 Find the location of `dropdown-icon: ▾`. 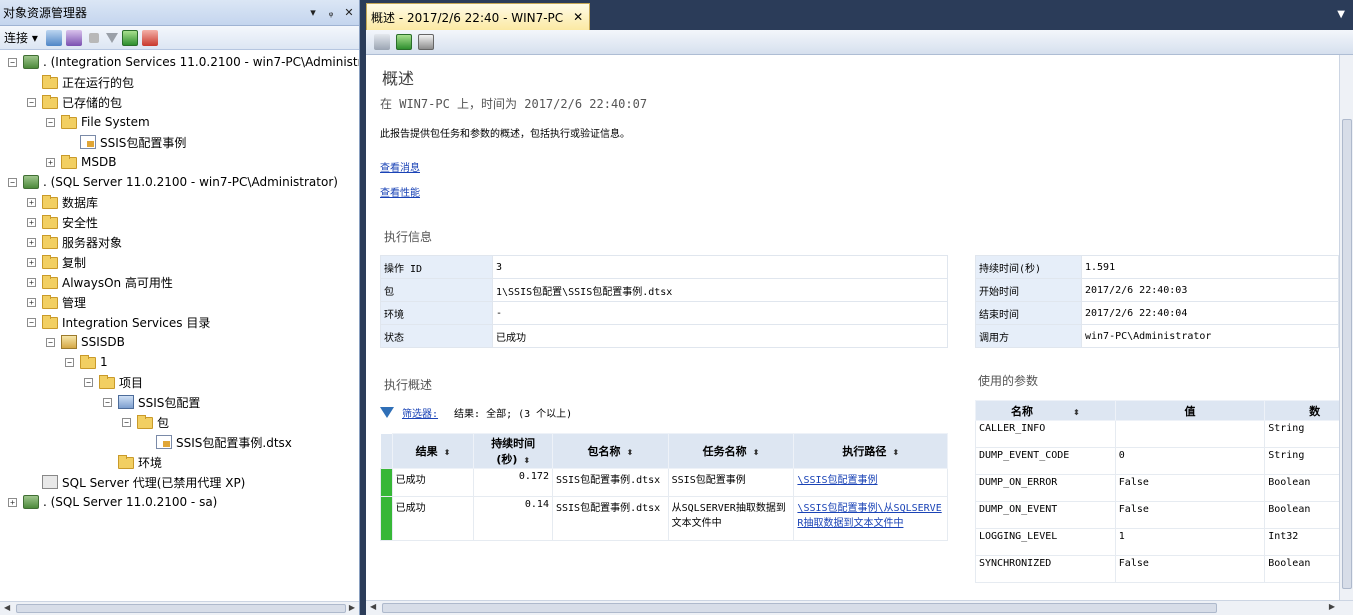

dropdown-icon: ▾ is located at coordinates (313, 13).